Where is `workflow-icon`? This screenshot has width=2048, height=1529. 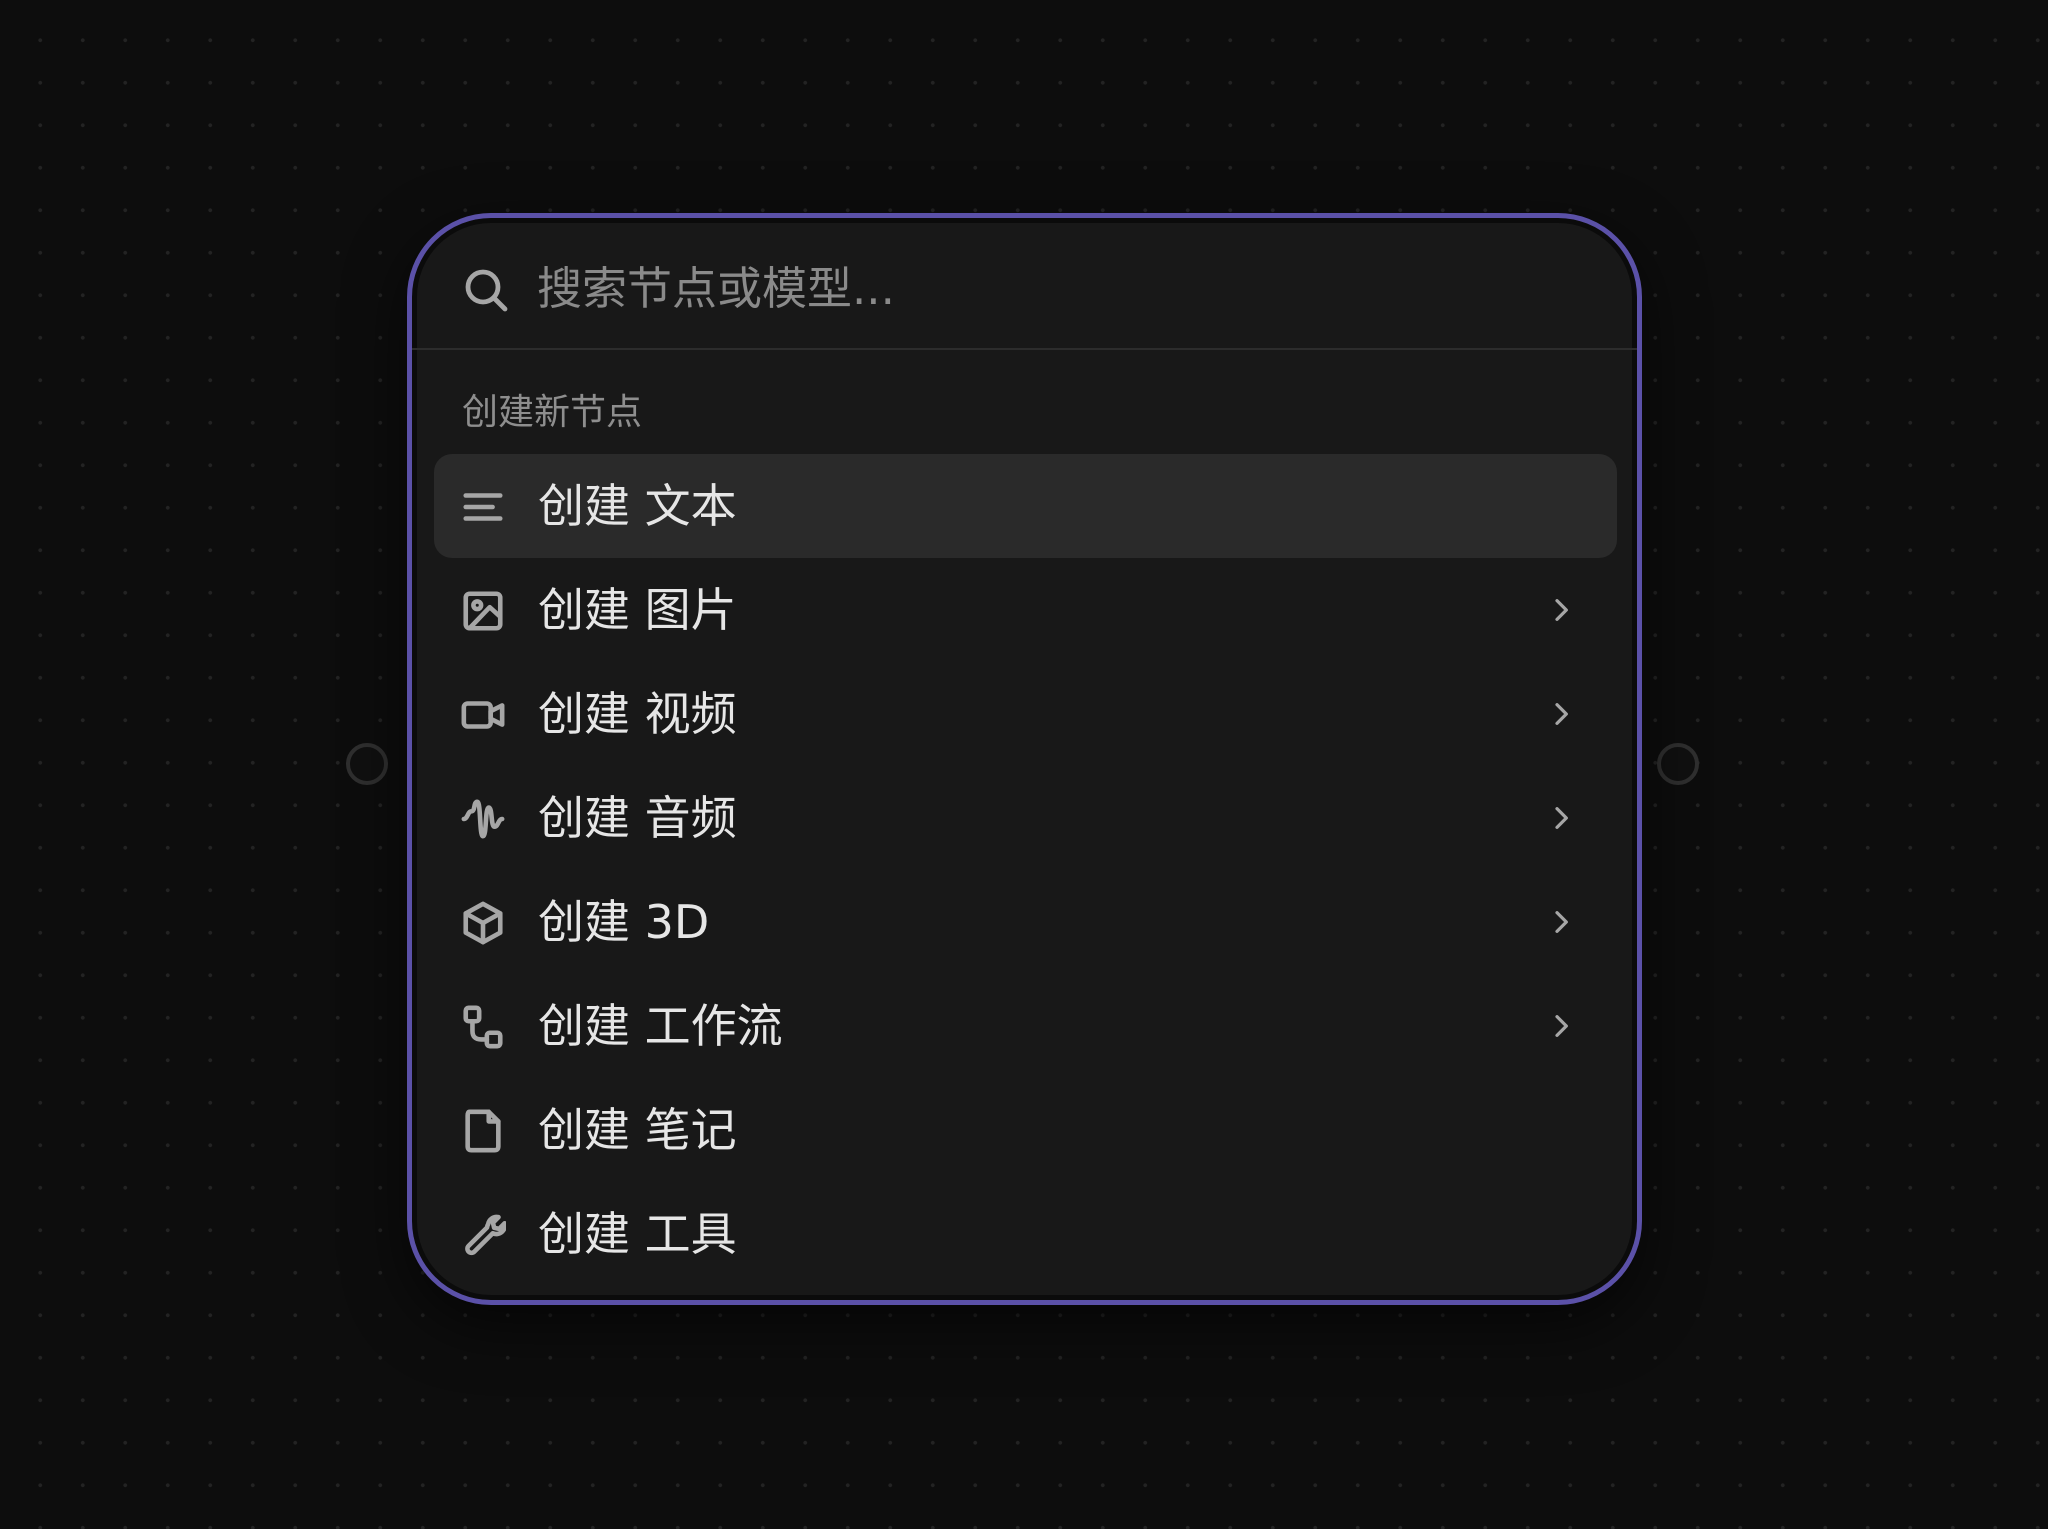 workflow-icon is located at coordinates (483, 1027).